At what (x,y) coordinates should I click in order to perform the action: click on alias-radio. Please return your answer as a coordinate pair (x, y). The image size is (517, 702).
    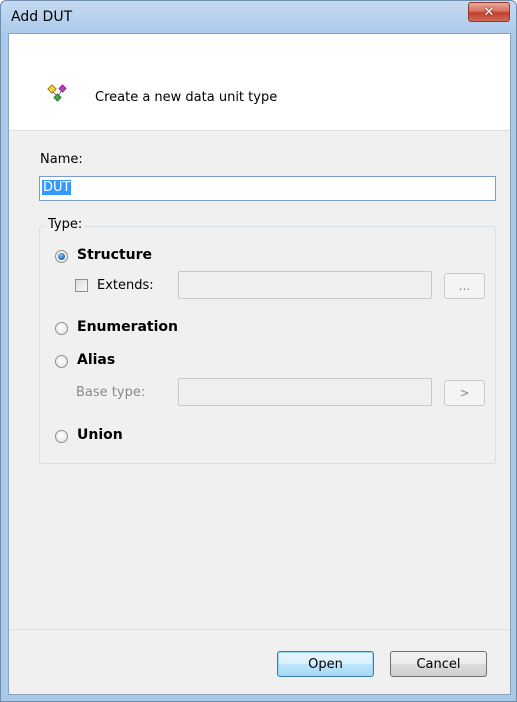
    Looking at the image, I should click on (61, 361).